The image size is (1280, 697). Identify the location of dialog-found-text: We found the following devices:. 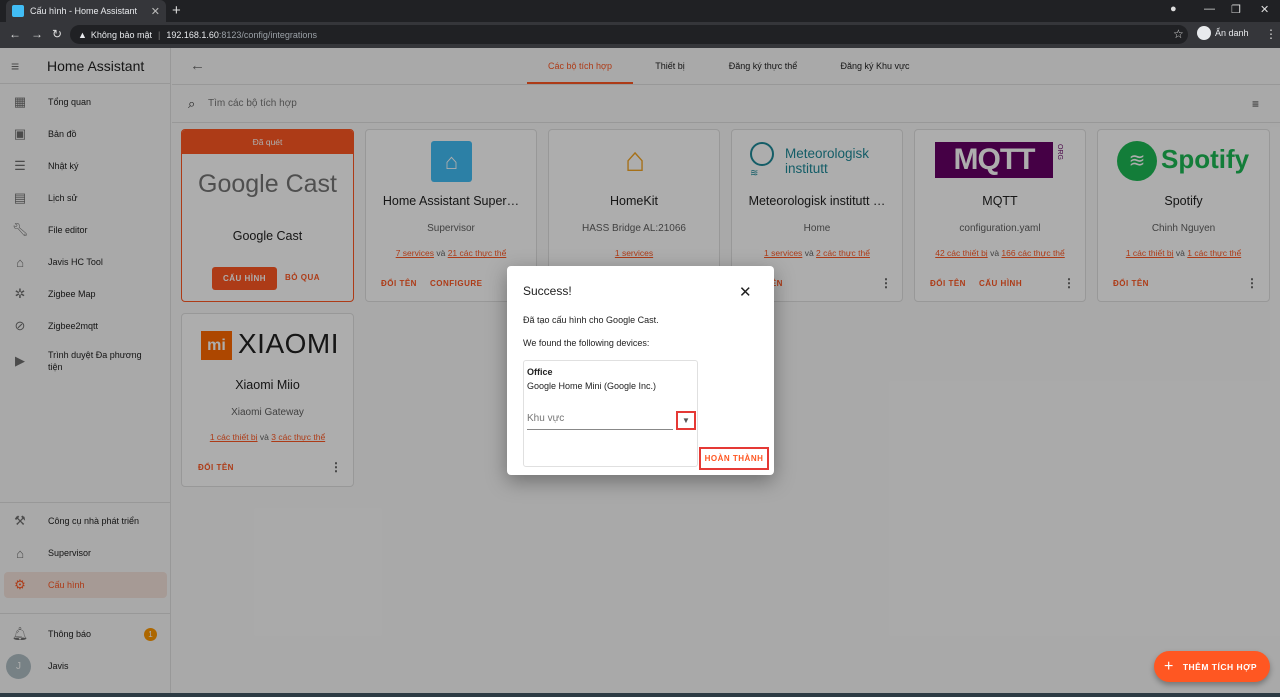
(586, 343).